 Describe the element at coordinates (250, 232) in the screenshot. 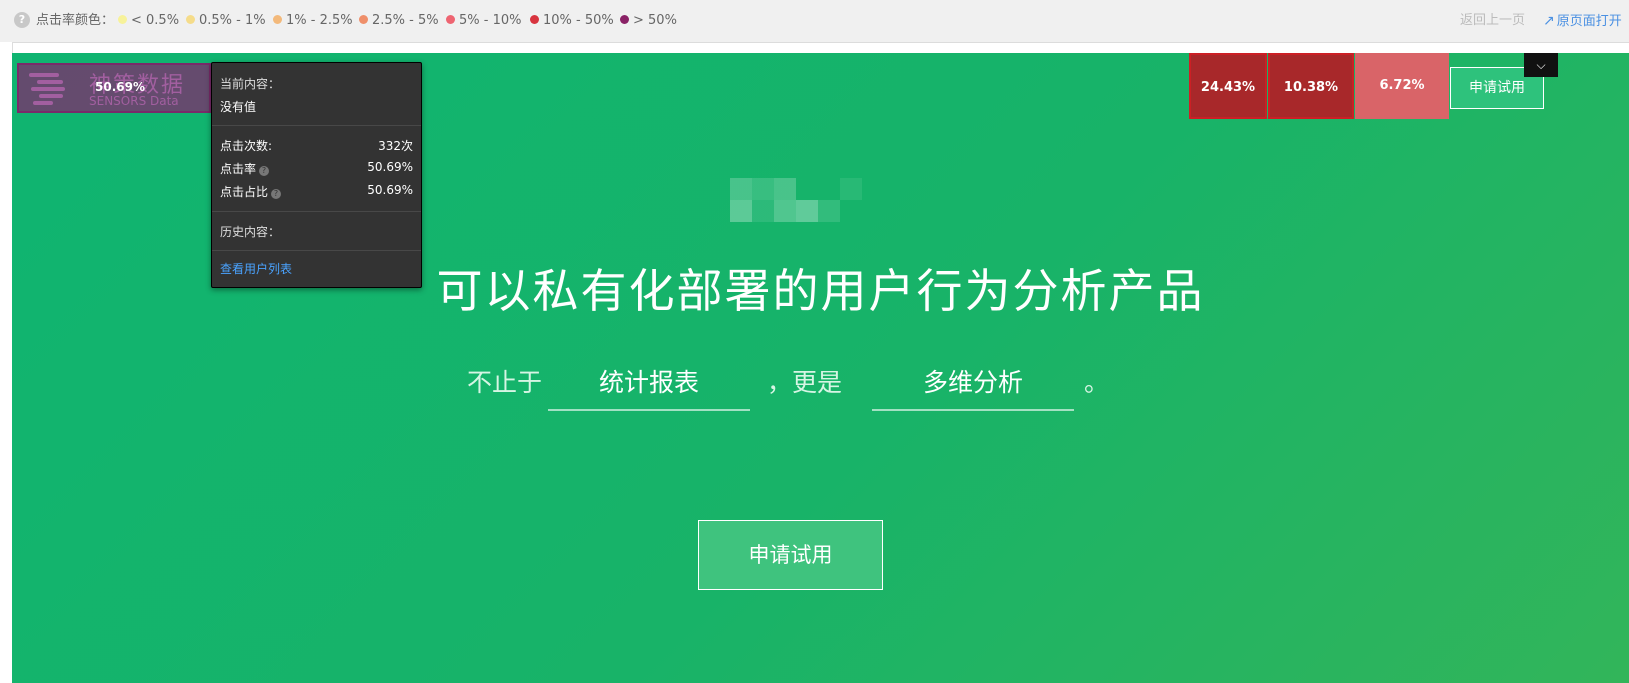

I see `tooltip-history-label: 历史内容：` at that location.